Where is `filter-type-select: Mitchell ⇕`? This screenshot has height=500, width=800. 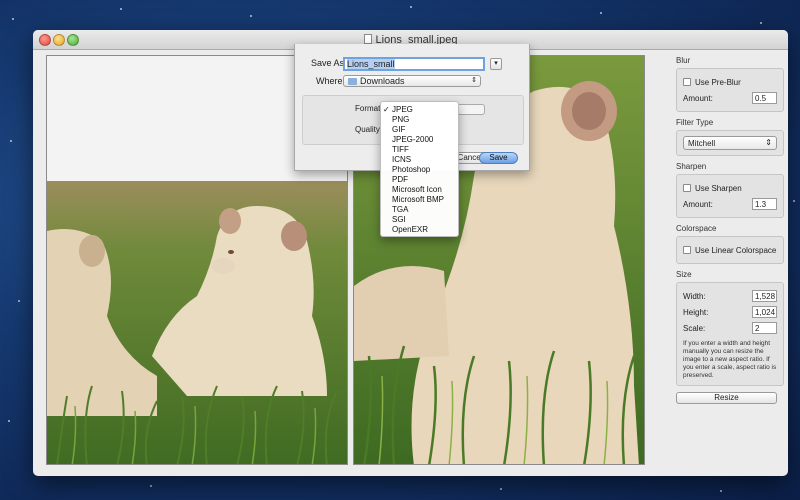
filter-type-select: Mitchell ⇕ is located at coordinates (730, 143).